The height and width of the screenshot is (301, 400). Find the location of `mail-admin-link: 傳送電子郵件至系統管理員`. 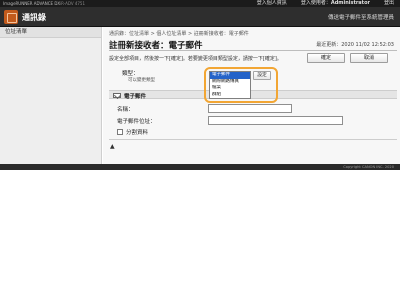

mail-admin-link: 傳送電子郵件至系統管理員 is located at coordinates (361, 17).